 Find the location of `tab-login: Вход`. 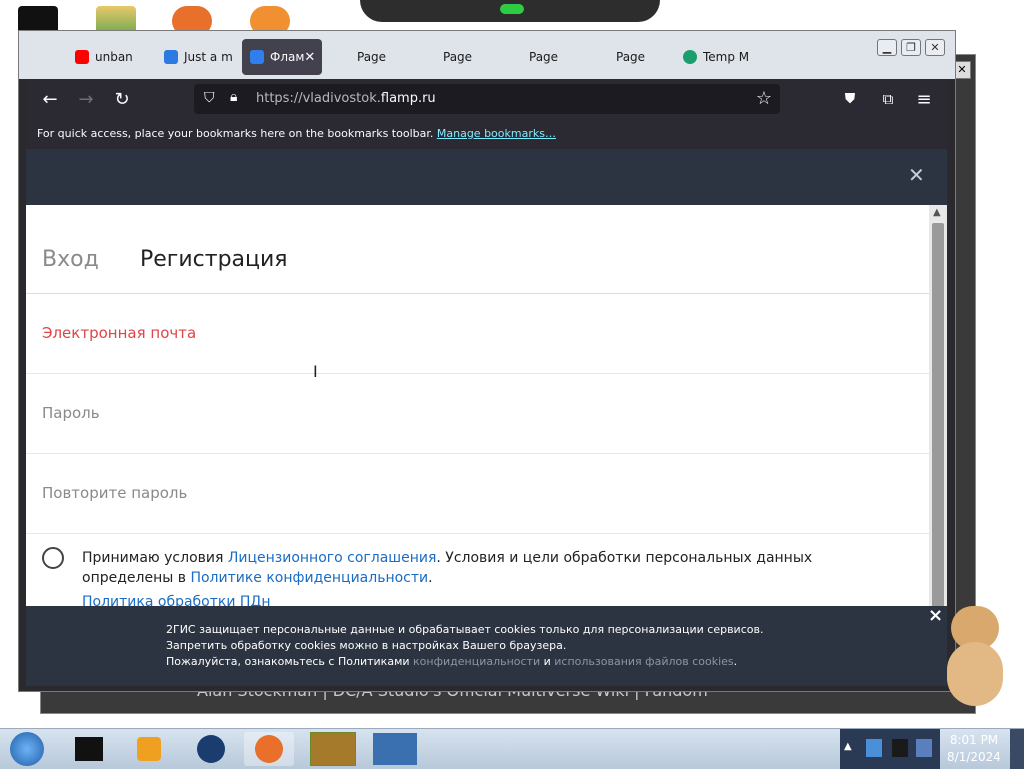

tab-login: Вход is located at coordinates (70, 259).